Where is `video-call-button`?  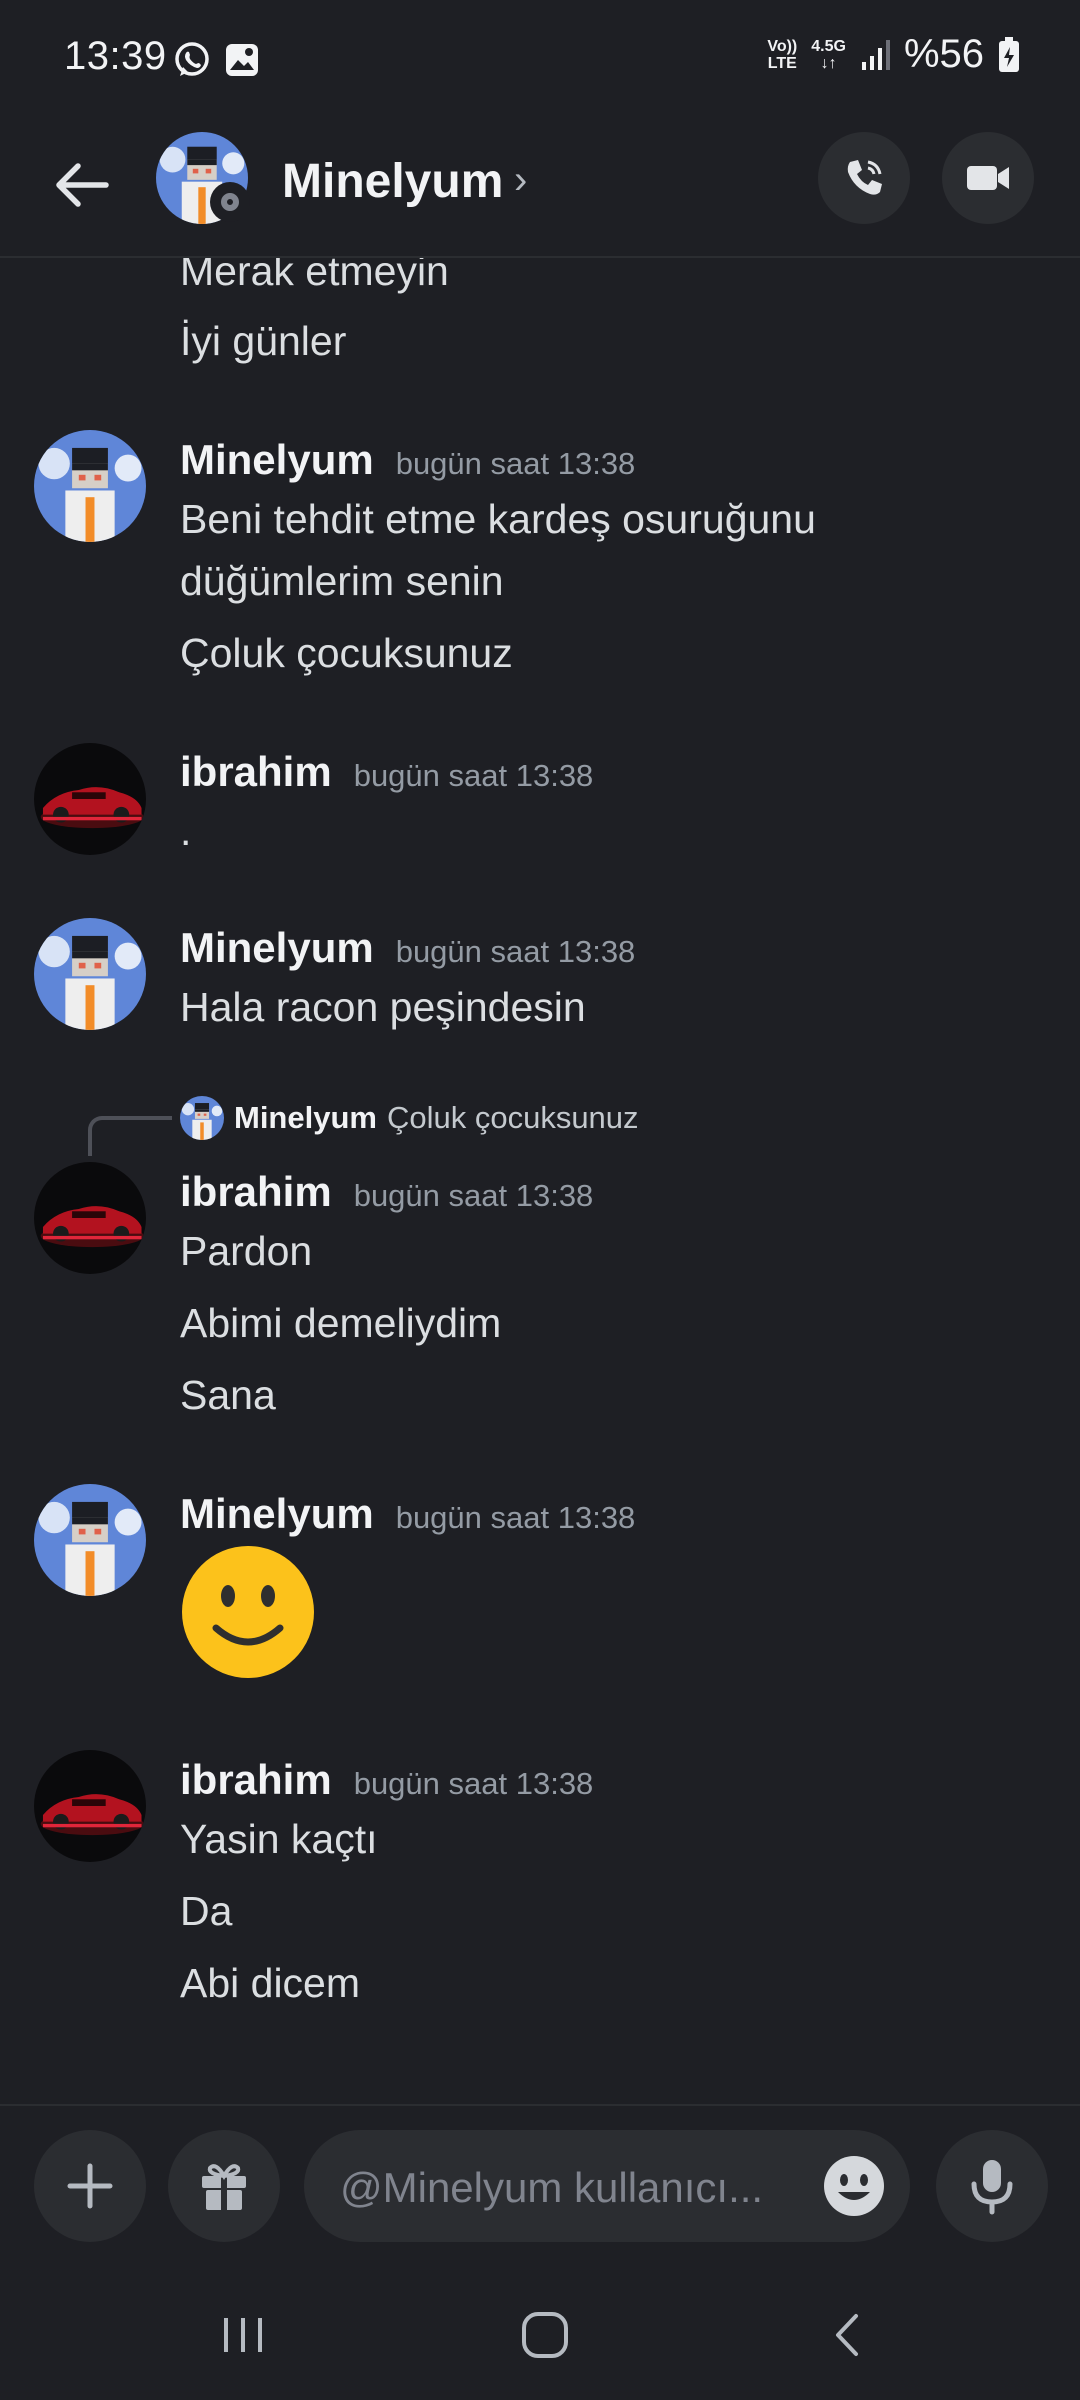 video-call-button is located at coordinates (988, 178).